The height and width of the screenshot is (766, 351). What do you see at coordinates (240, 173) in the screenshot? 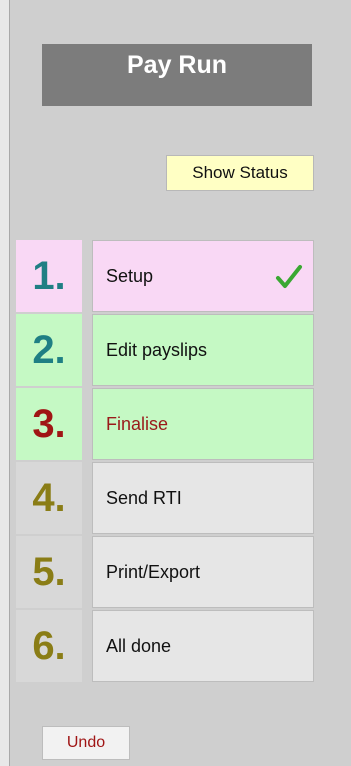
I see `show-status-button: Show Status` at bounding box center [240, 173].